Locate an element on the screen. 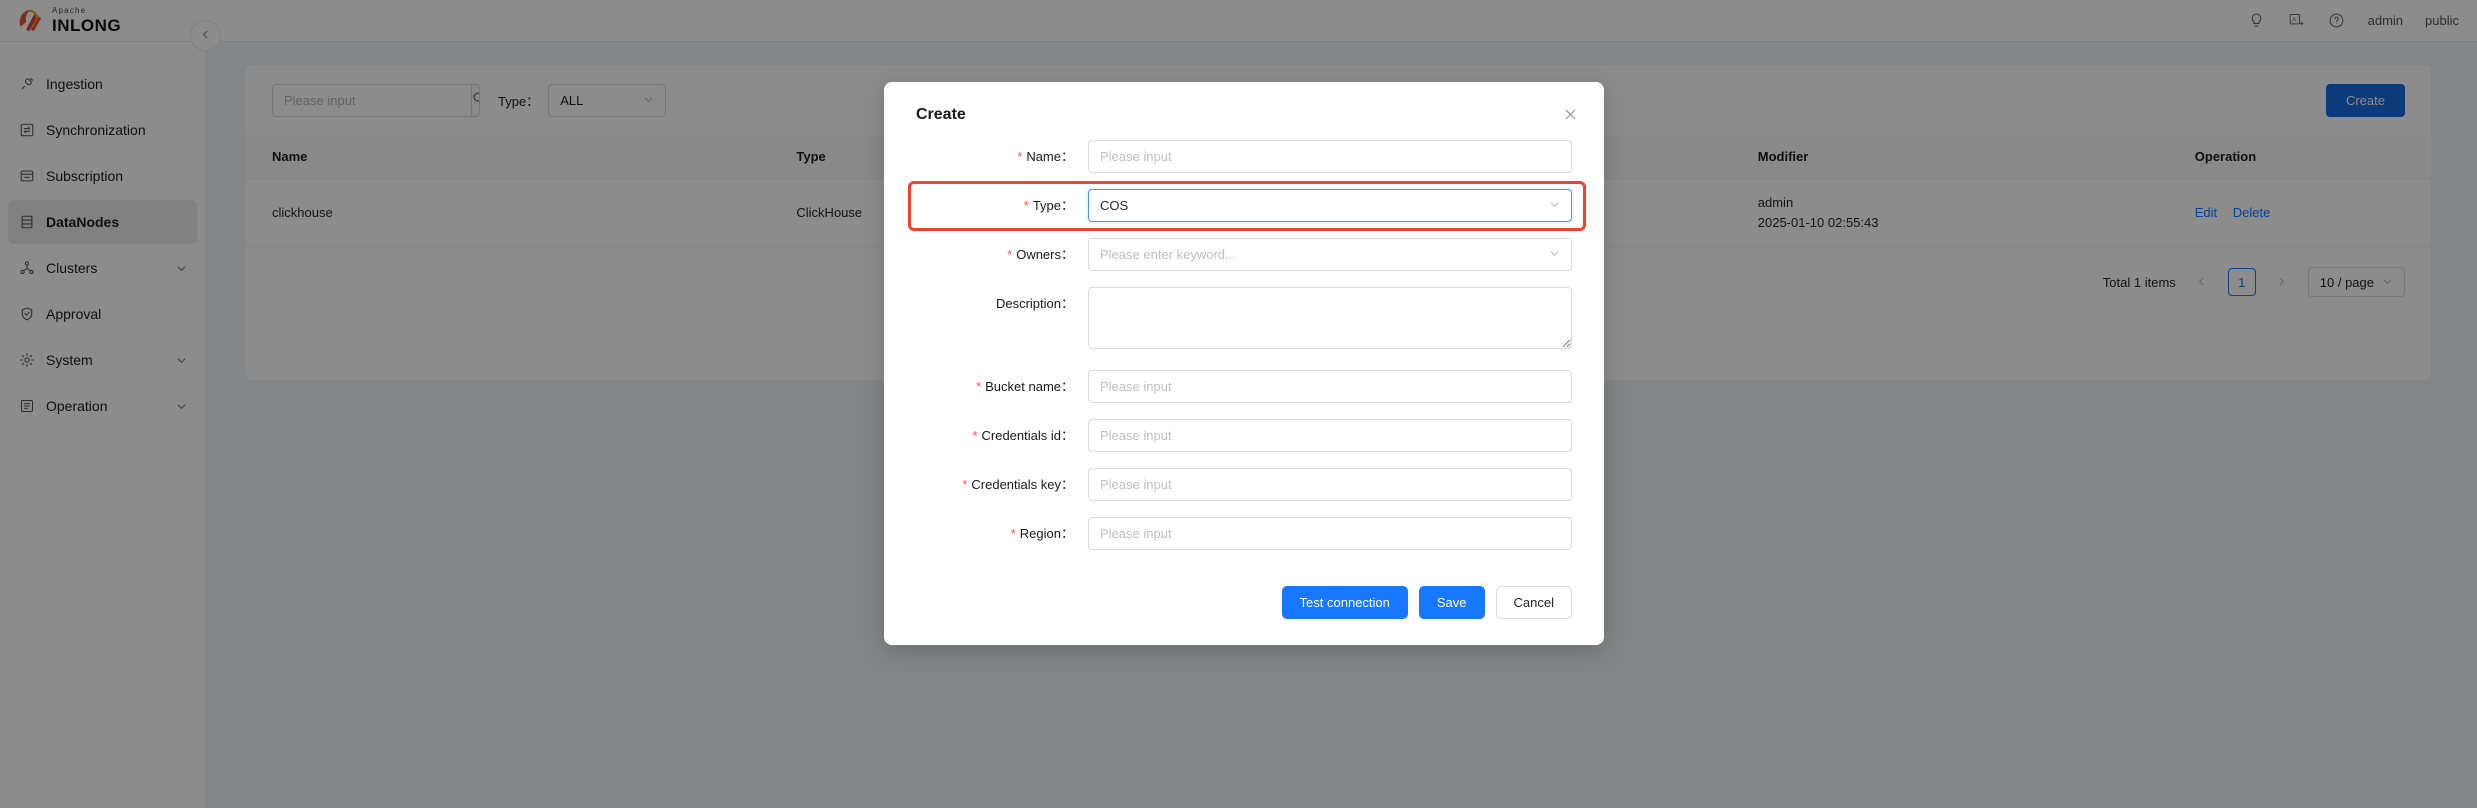 This screenshot has height=808, width=2477. bucket-name-input is located at coordinates (1330, 386).